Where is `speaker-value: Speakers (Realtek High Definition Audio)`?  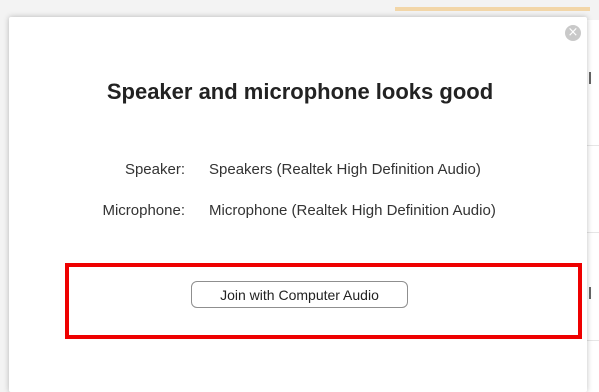 speaker-value: Speakers (Realtek High Definition Audio) is located at coordinates (345, 169).